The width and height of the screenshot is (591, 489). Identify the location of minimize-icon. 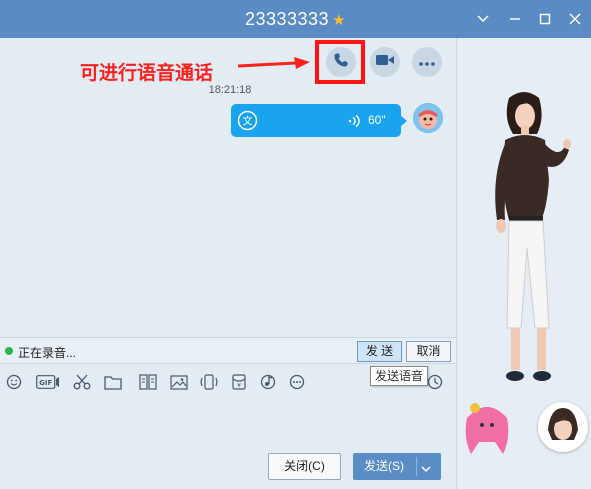
(515, 19).